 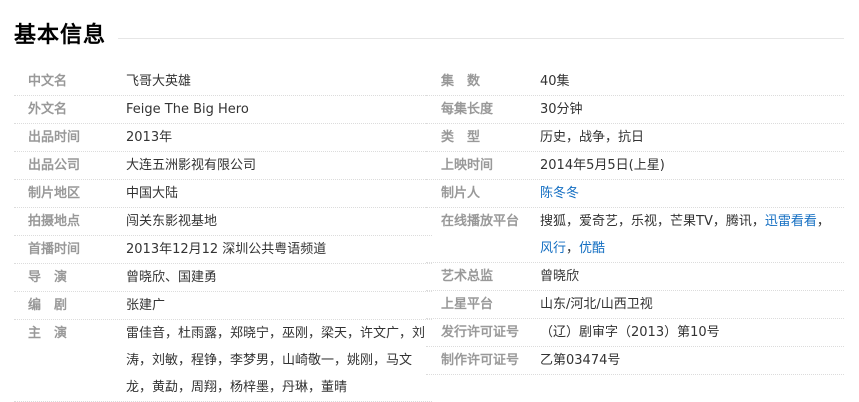 I want to click on field-value: 历史，战争，抗日, so click(x=592, y=137).